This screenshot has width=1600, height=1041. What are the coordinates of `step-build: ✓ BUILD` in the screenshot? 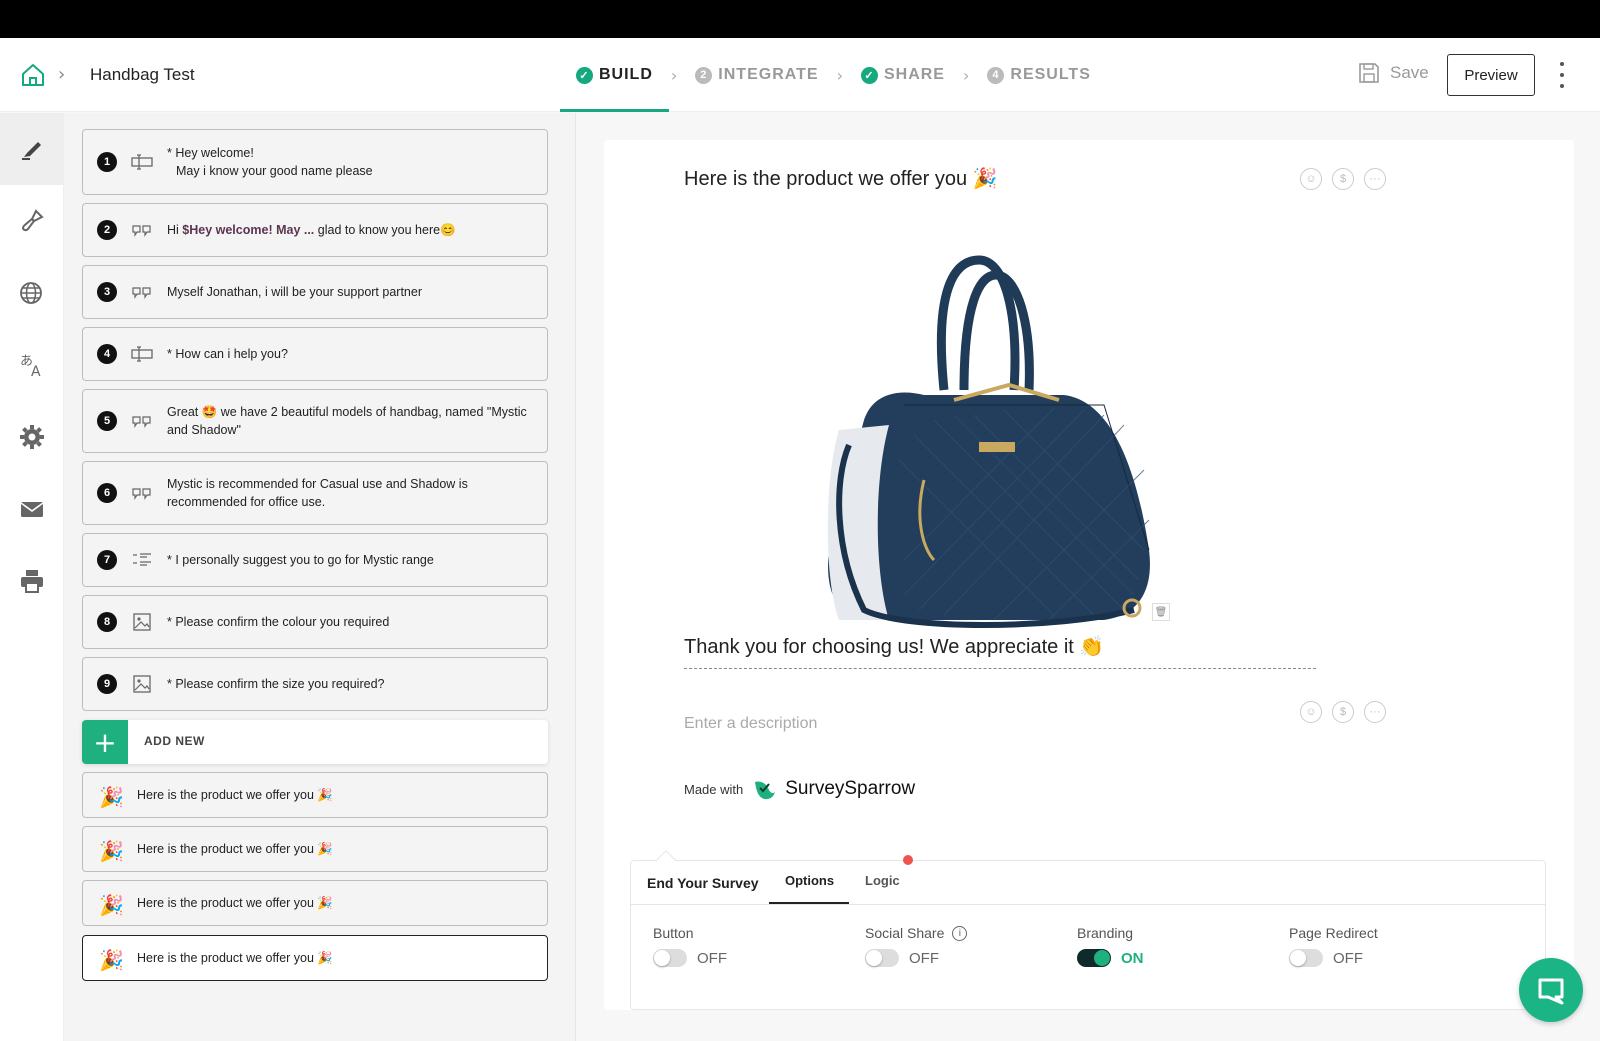 It's located at (614, 75).